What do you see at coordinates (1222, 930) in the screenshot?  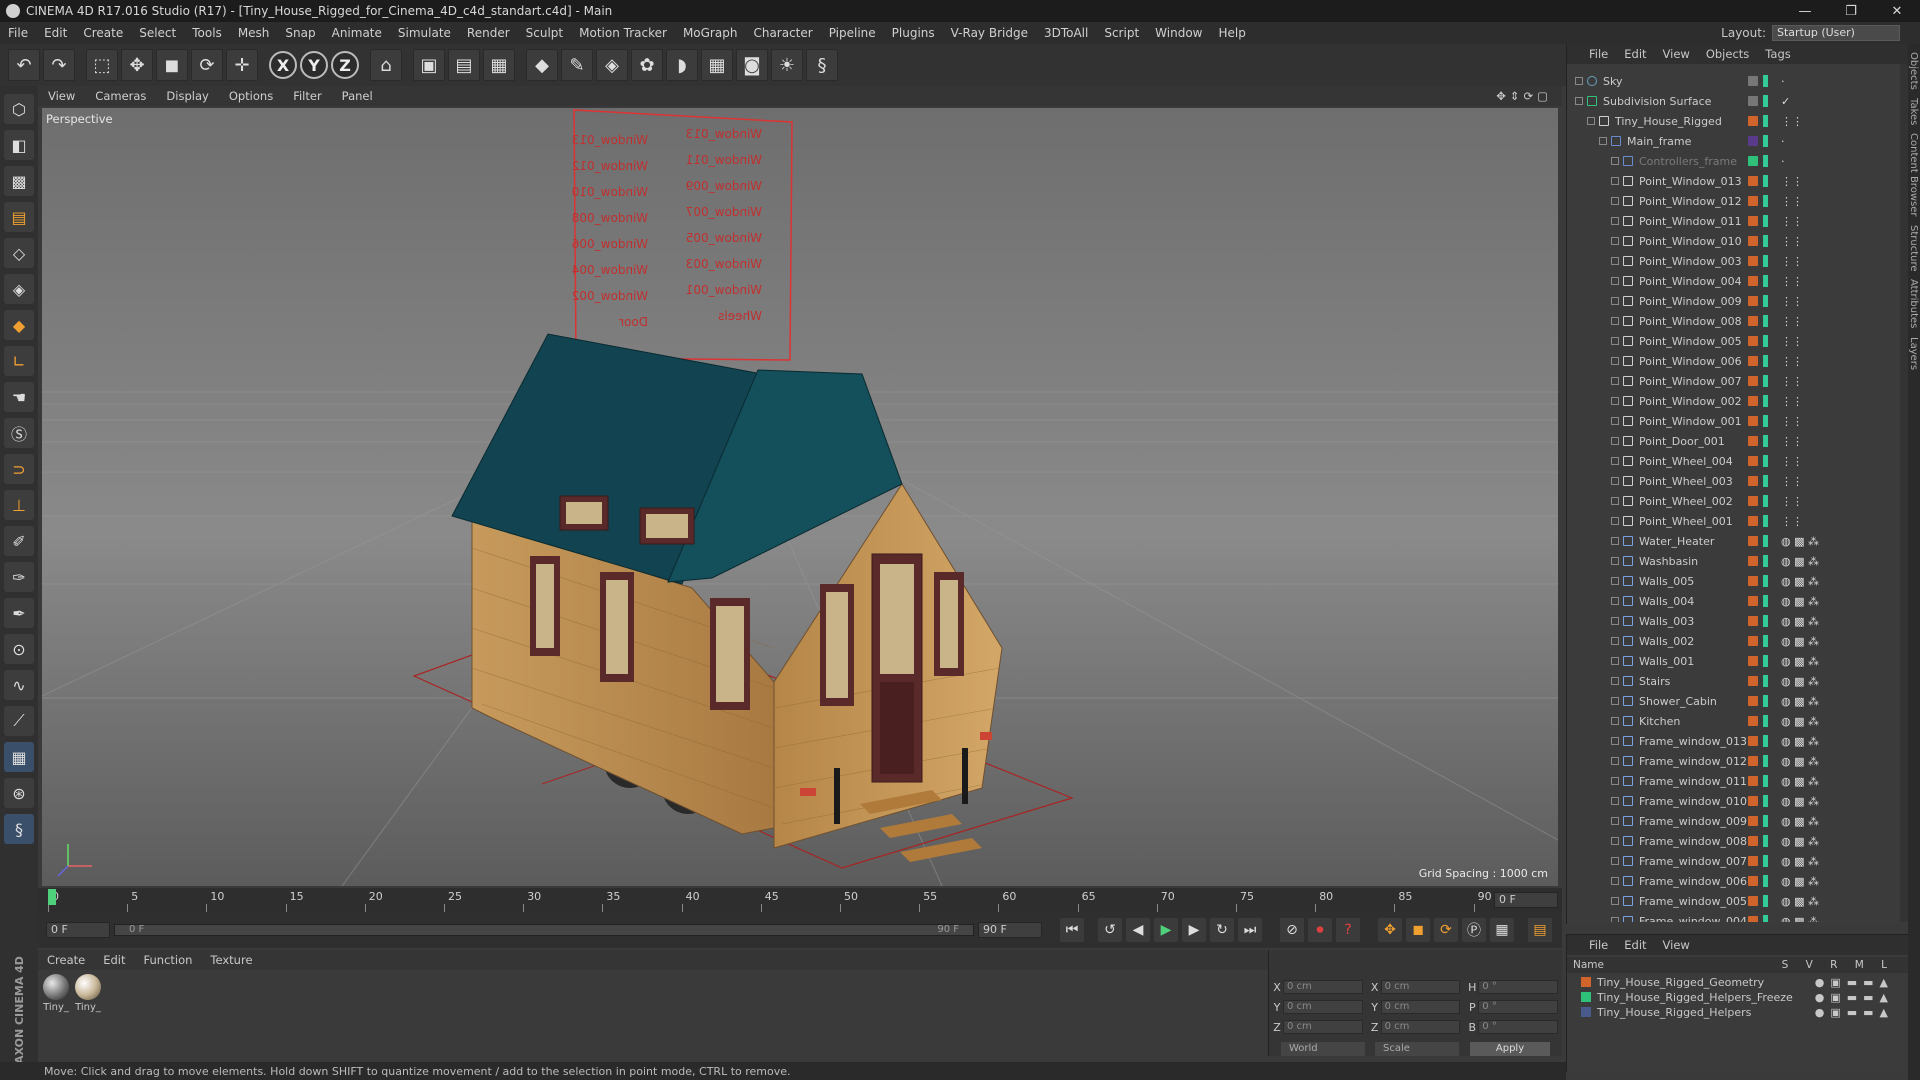 I see `next-key-icon: ↻` at bounding box center [1222, 930].